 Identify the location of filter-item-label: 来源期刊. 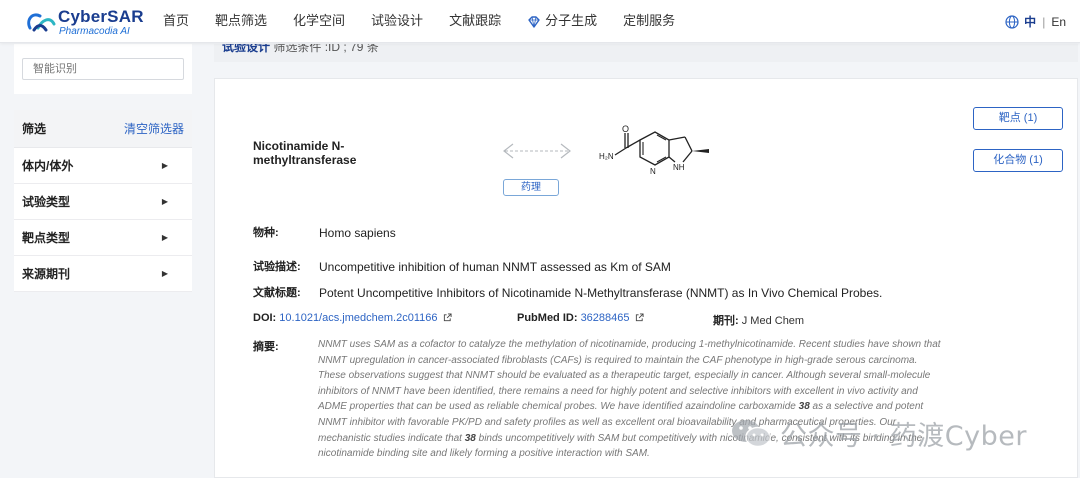
(46, 274).